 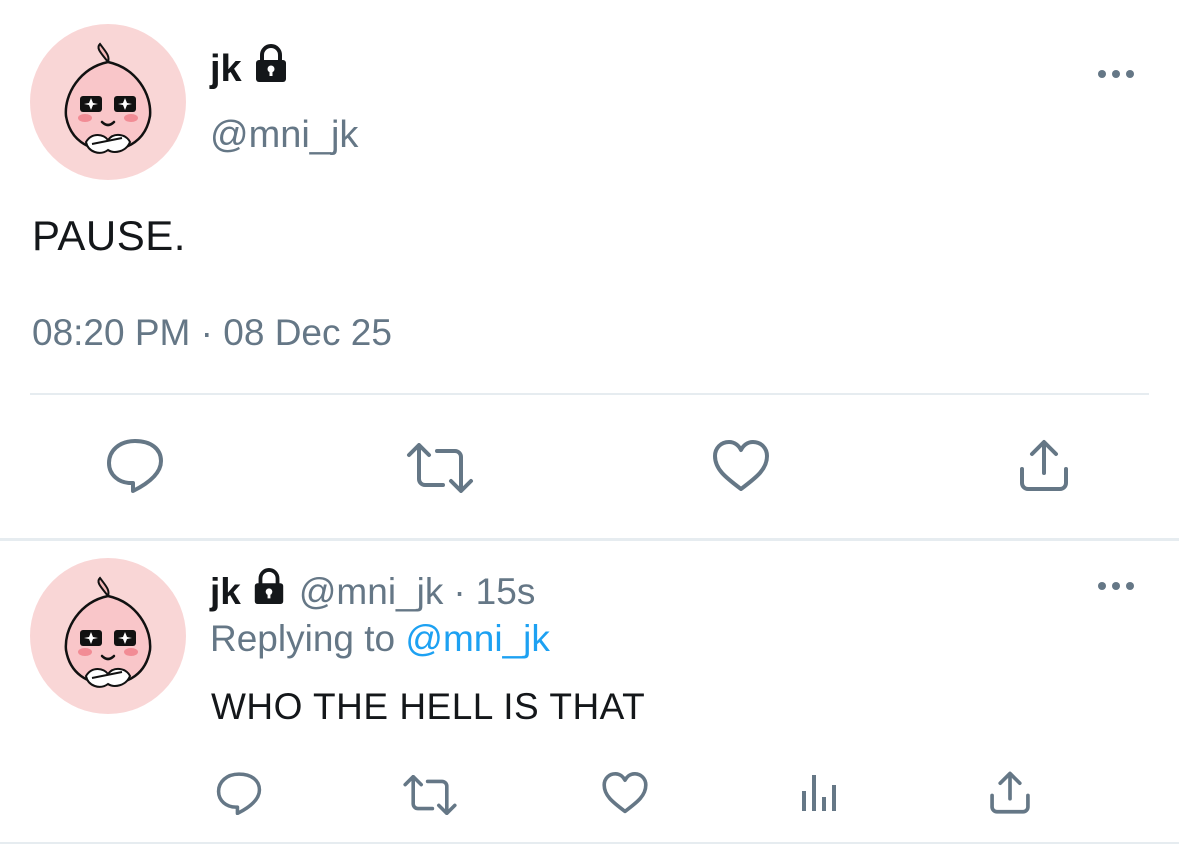 I want to click on avatar, so click(x=108, y=102).